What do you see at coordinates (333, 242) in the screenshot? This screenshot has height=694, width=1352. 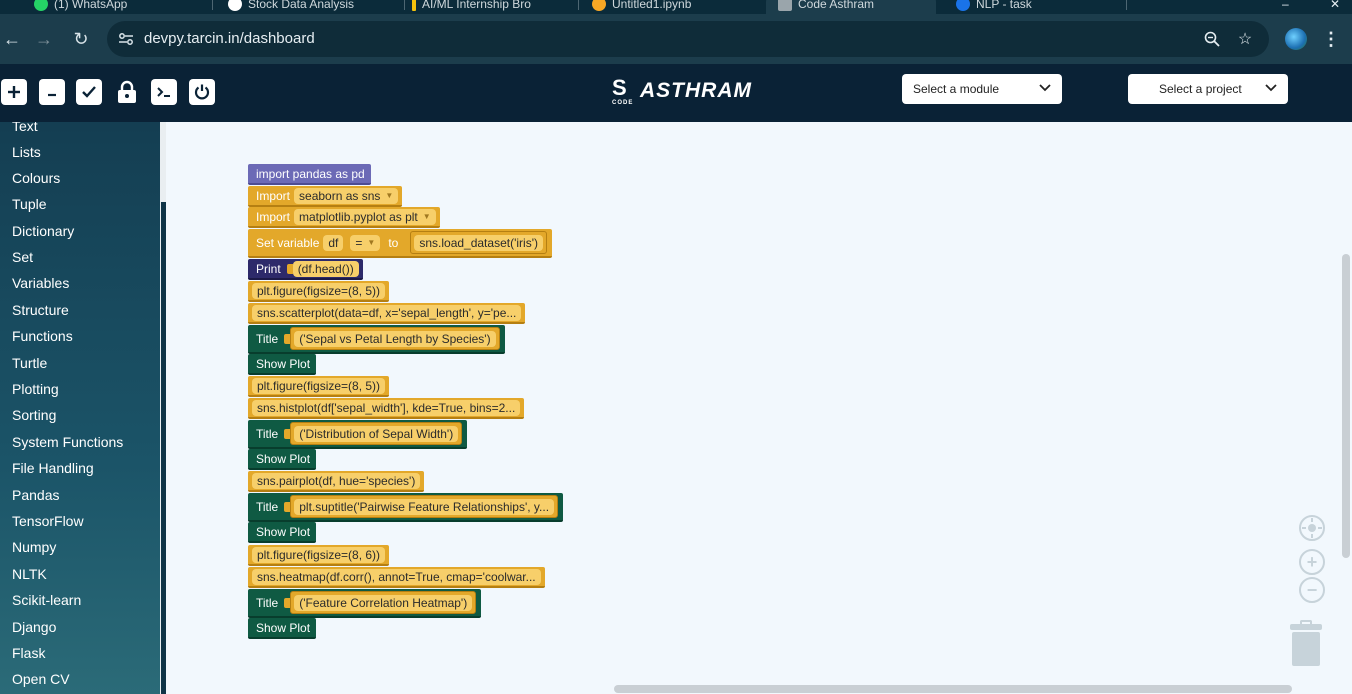 I see `variable-name-field: df` at bounding box center [333, 242].